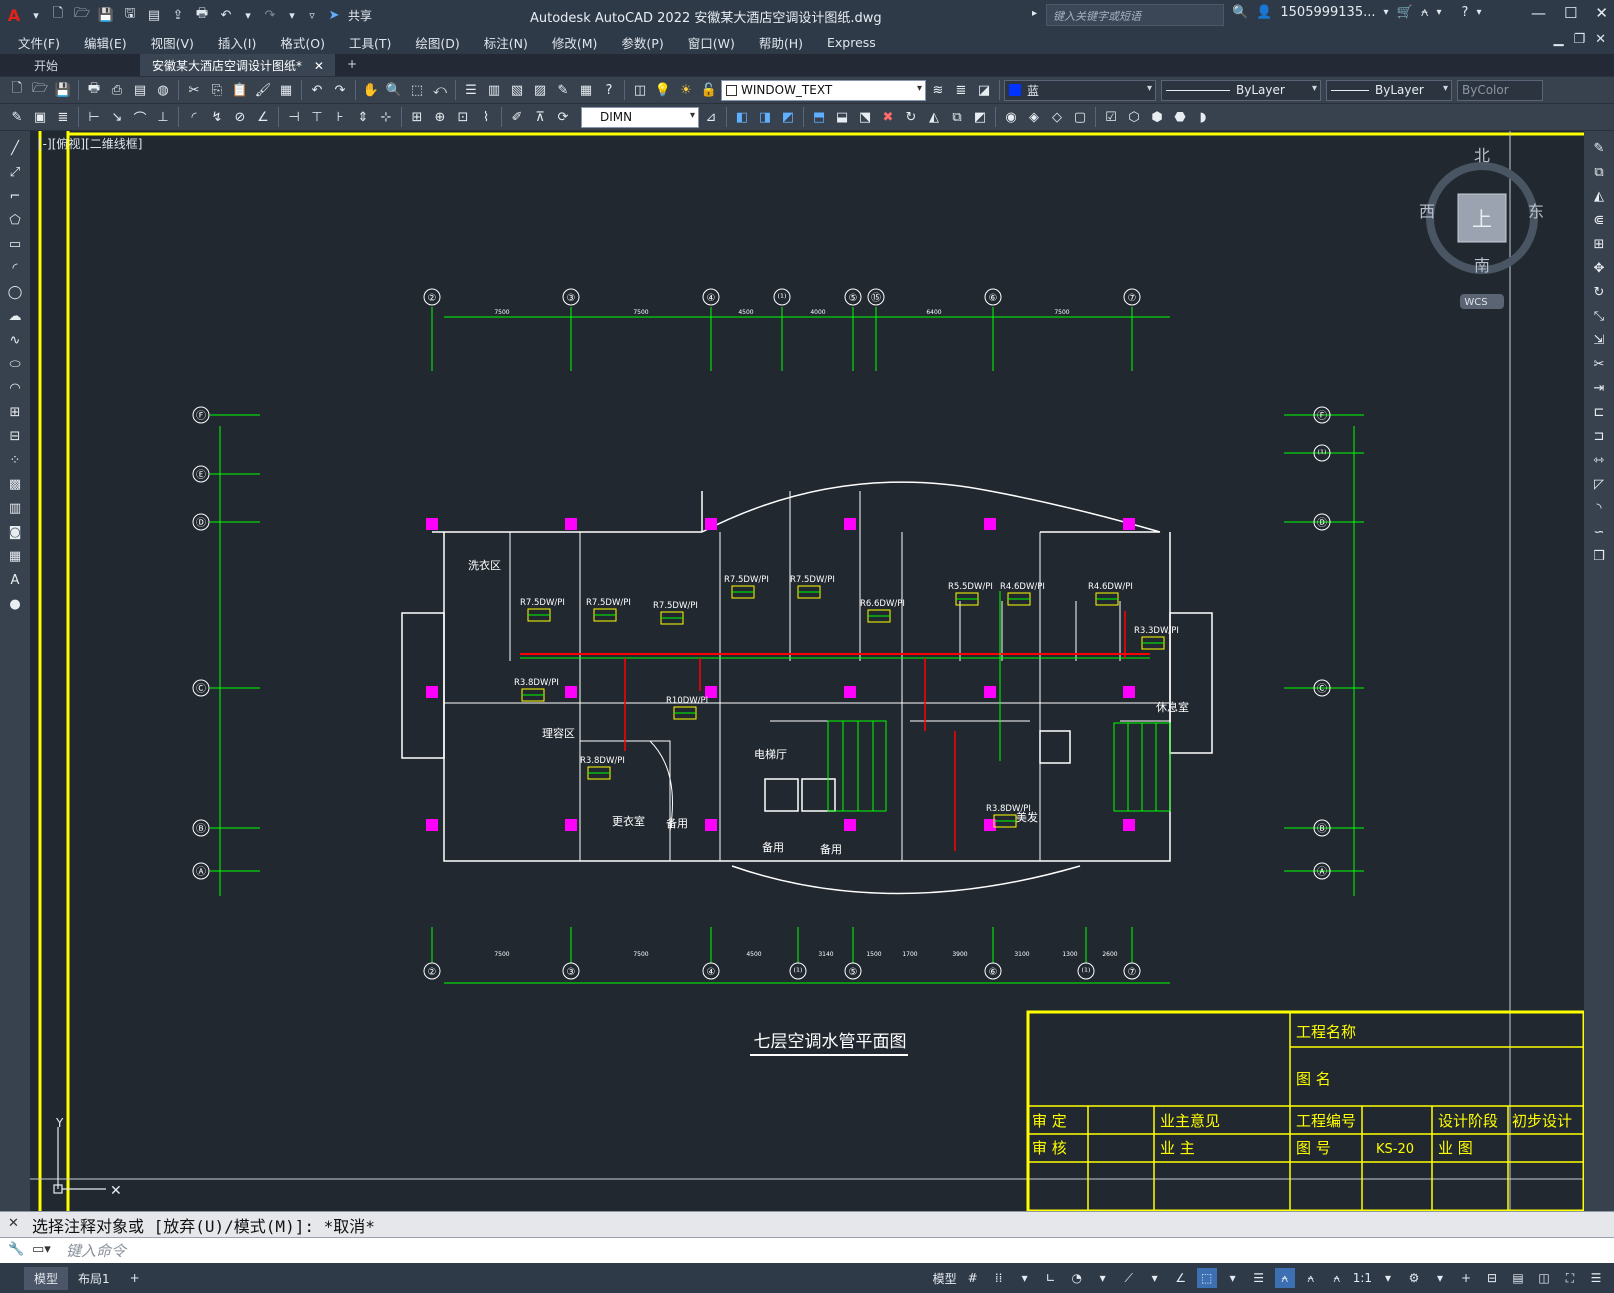 This screenshot has height=1293, width=1614. Describe the element at coordinates (15, 532) in the screenshot. I see `region-icon: ◙` at that location.